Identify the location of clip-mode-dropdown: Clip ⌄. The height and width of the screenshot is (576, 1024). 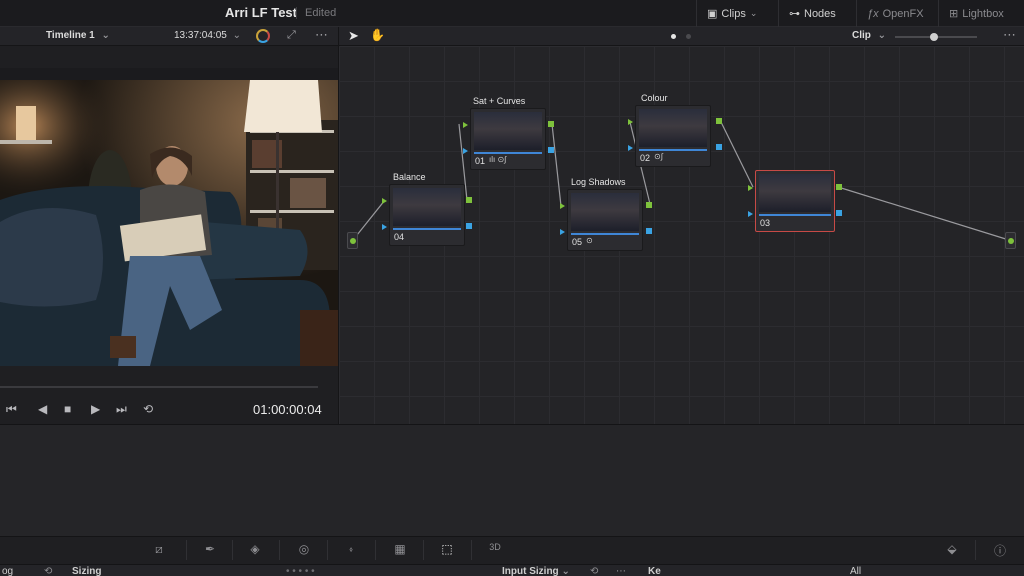
(869, 35).